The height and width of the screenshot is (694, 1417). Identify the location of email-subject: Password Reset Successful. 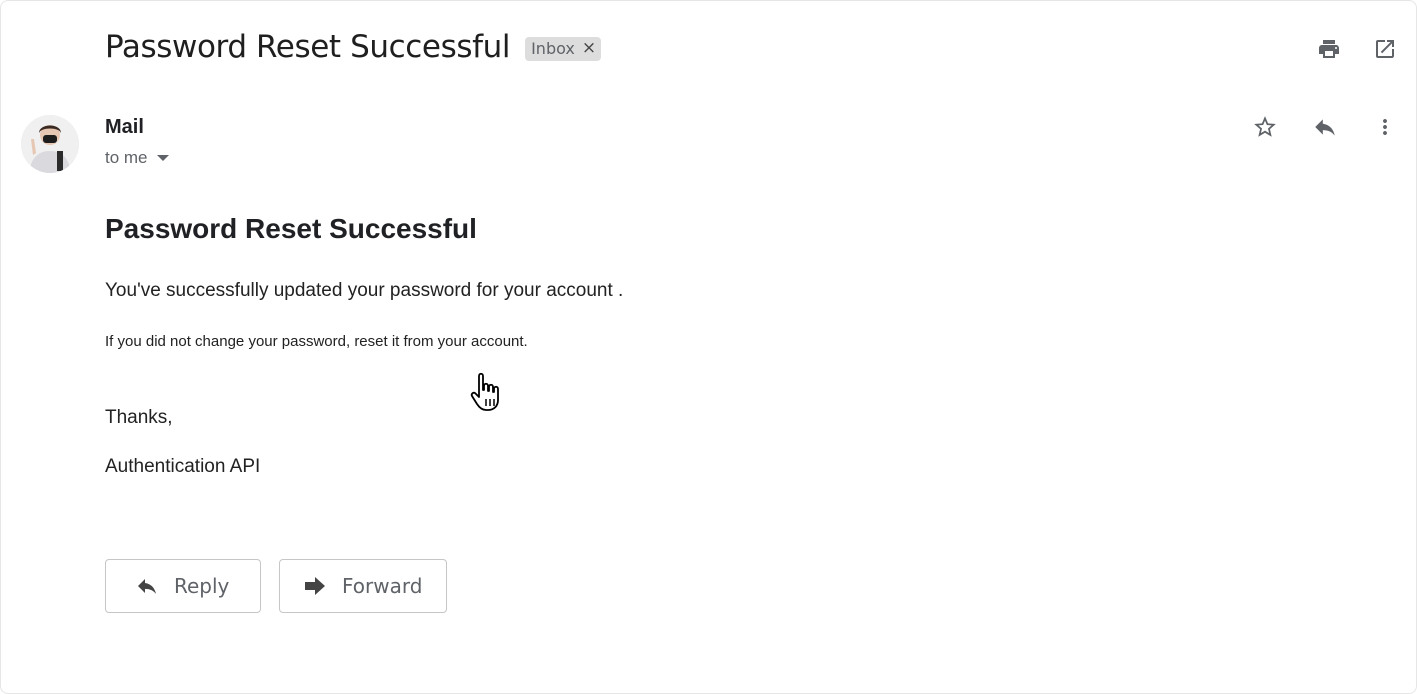
(308, 47).